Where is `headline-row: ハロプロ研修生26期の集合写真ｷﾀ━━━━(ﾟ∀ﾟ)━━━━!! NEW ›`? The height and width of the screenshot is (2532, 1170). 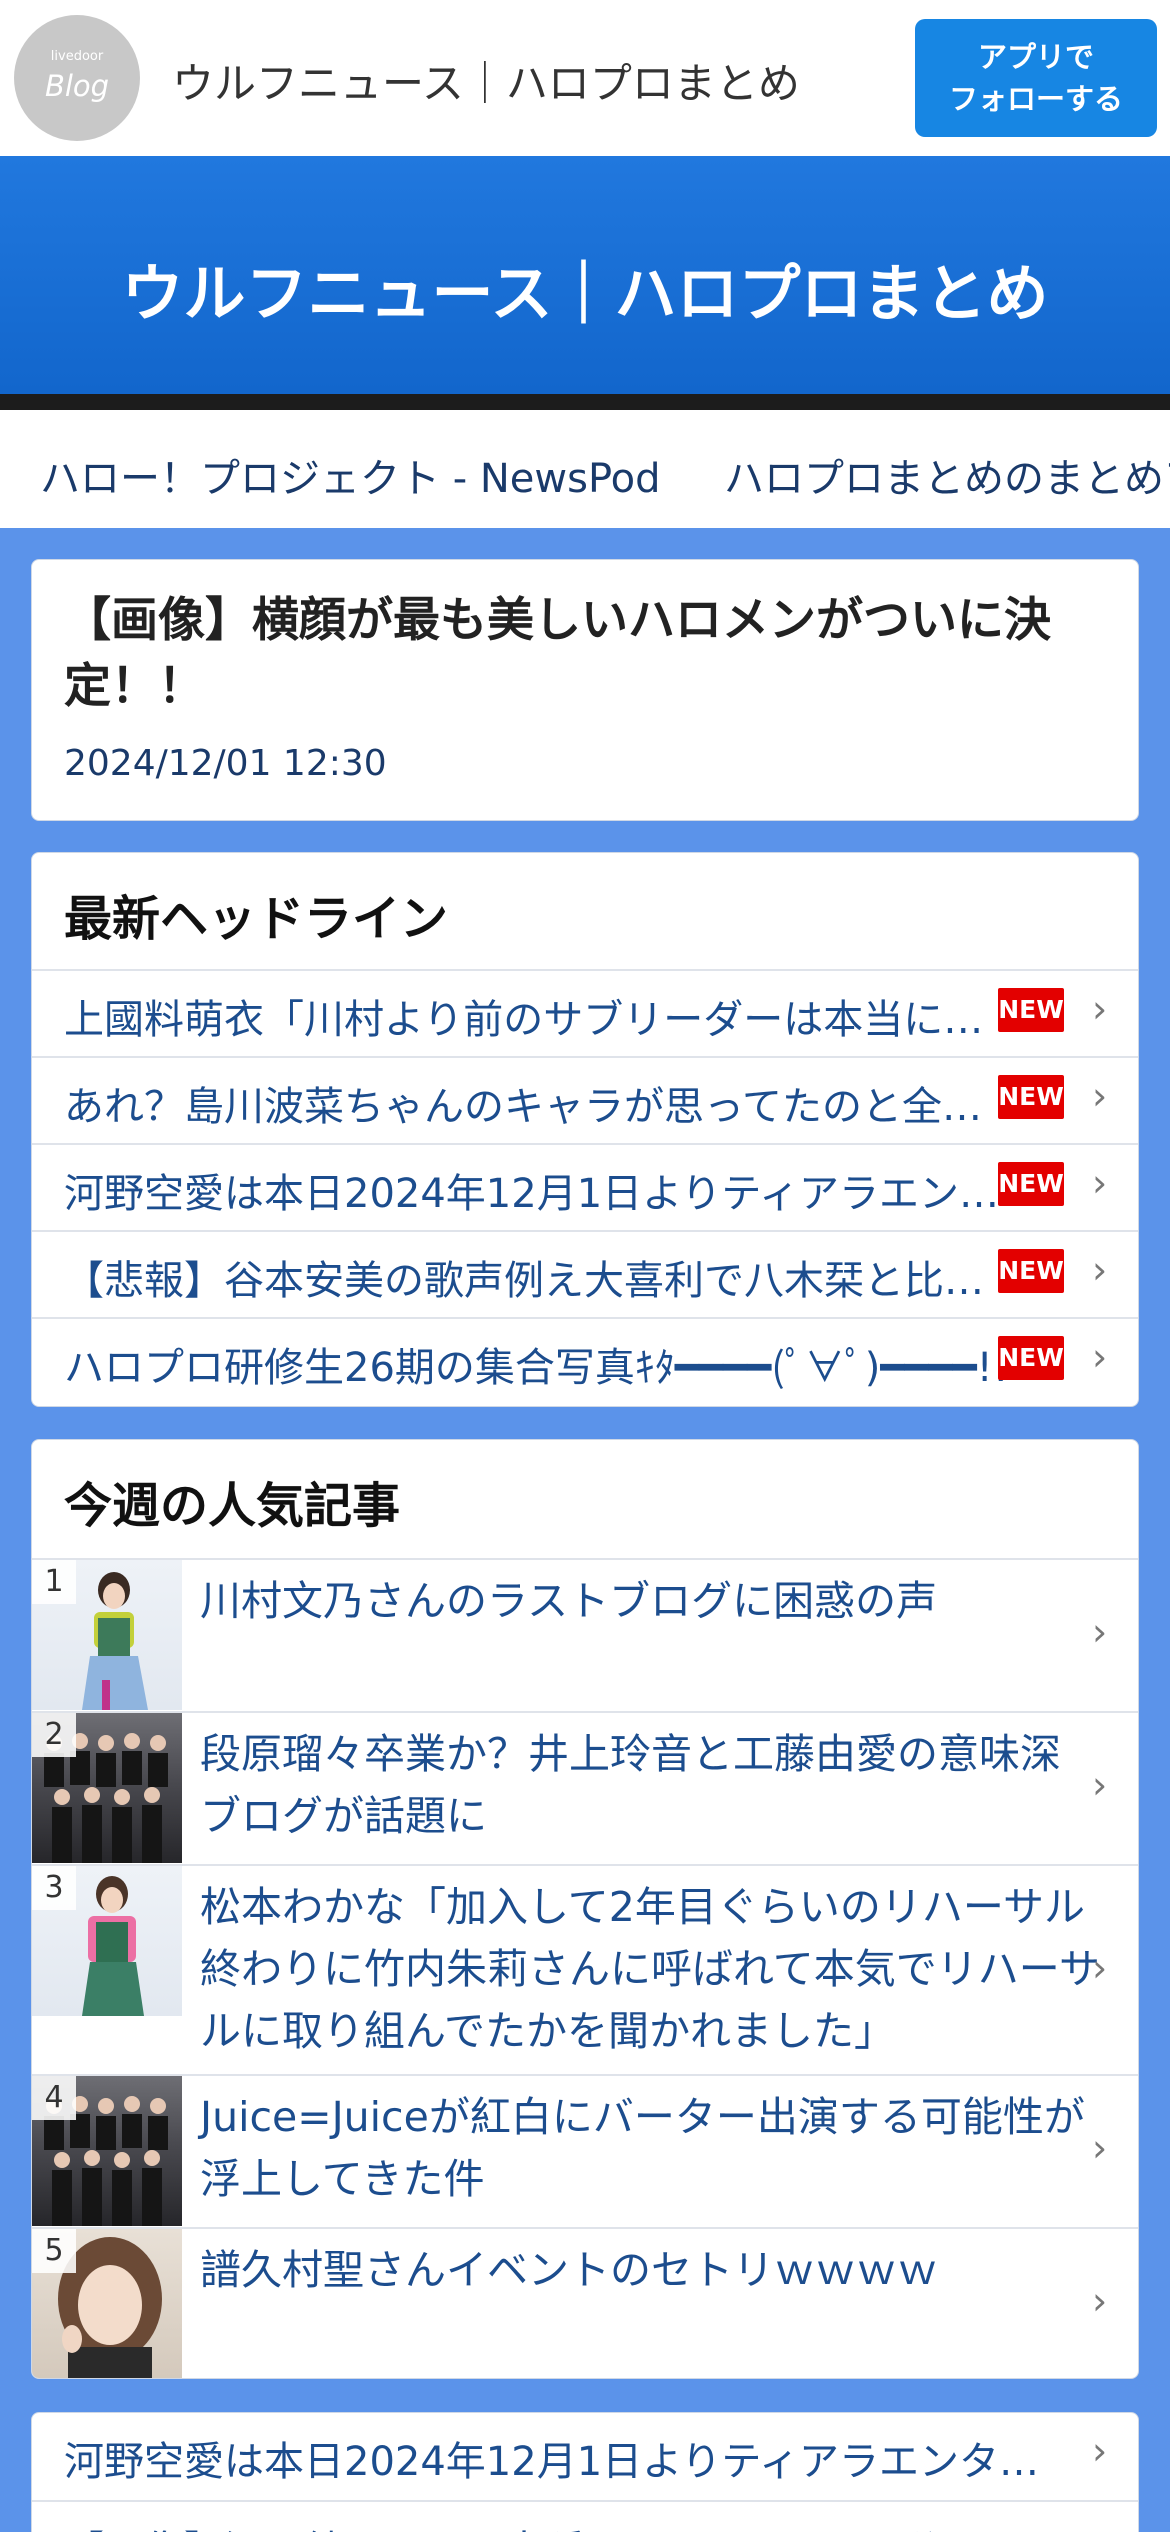 headline-row: ハロプロ研修生26期の集合写真ｷﾀ━━━━(ﾟ∀ﾟ)━━━━!! NEW › is located at coordinates (585, 1360).